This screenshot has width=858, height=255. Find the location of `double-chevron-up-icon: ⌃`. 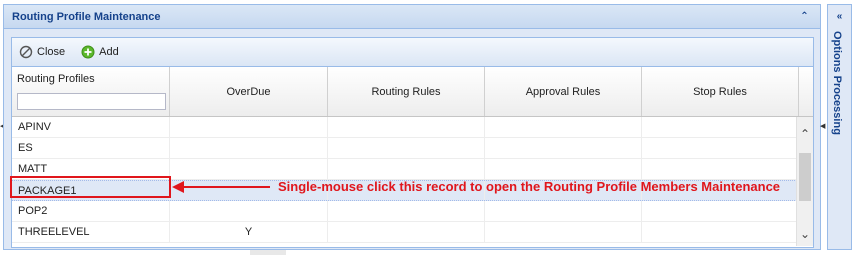

double-chevron-up-icon: ⌃ is located at coordinates (804, 16).